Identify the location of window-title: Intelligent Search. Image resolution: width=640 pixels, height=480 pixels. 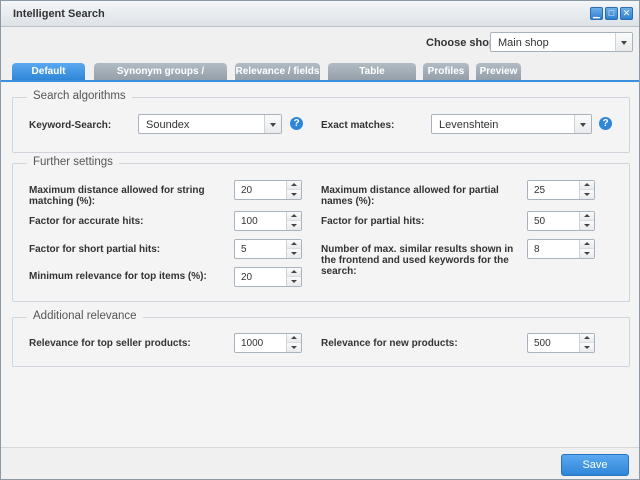
(59, 14).